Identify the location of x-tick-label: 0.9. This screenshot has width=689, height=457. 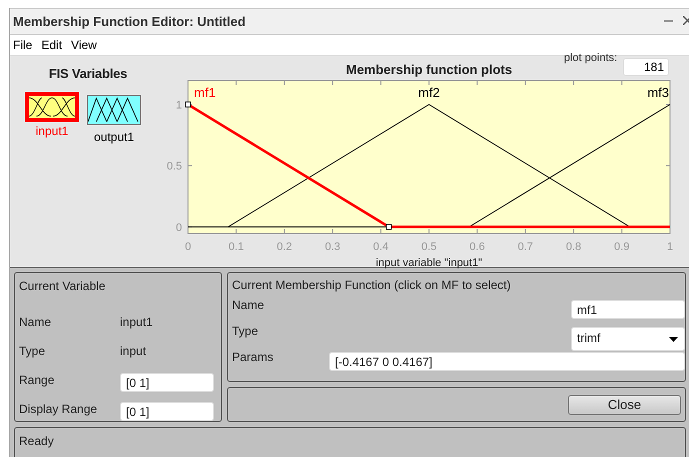
(622, 247).